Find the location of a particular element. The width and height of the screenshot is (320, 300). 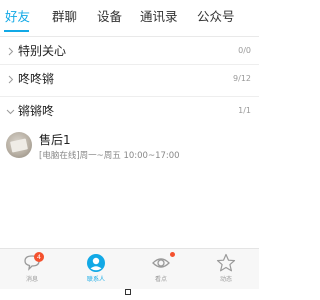

avatar-image is located at coordinates (19, 145).